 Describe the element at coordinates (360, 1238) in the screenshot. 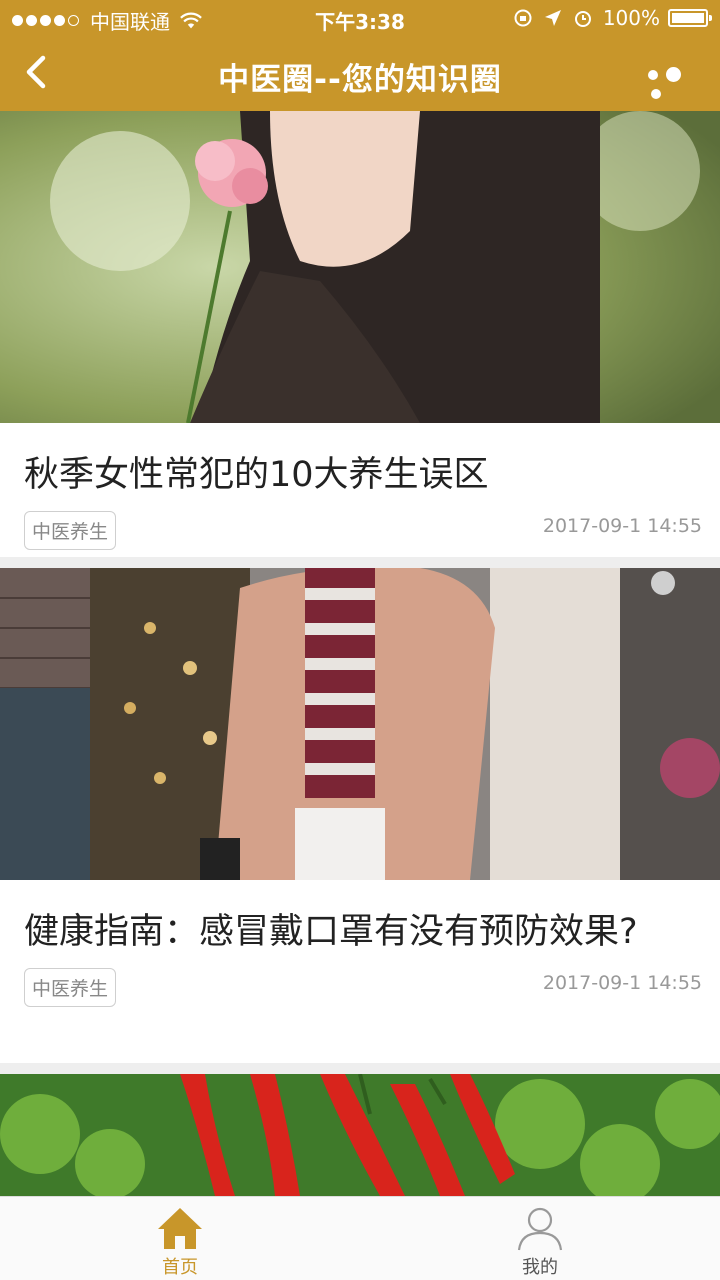

I see `tab-bar: 首页 我的` at that location.